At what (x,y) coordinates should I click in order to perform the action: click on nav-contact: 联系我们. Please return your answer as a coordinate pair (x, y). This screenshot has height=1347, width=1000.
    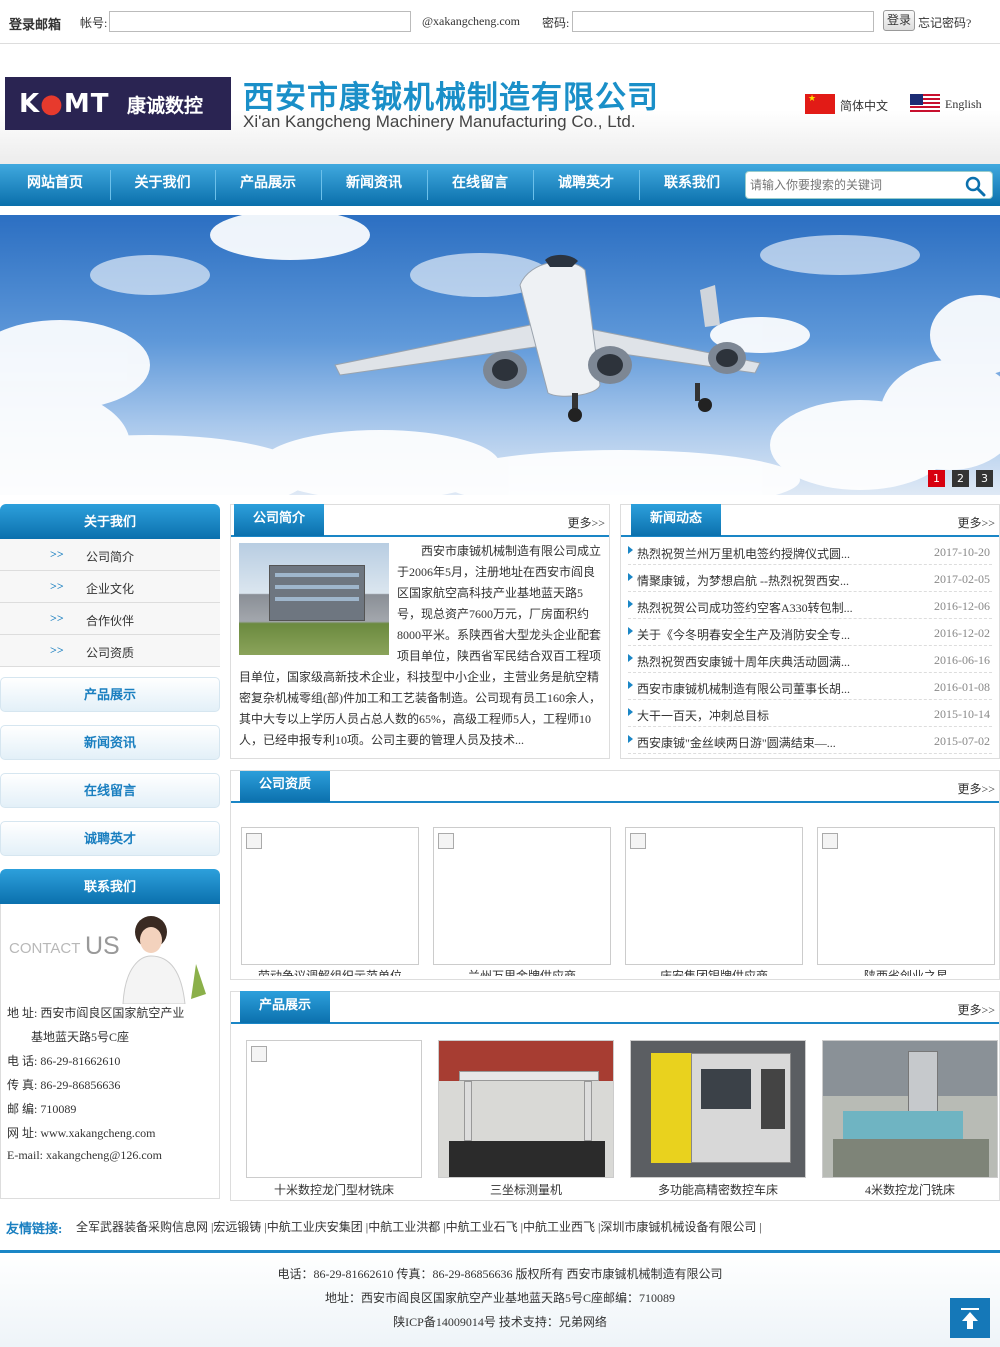
    Looking at the image, I should click on (692, 185).